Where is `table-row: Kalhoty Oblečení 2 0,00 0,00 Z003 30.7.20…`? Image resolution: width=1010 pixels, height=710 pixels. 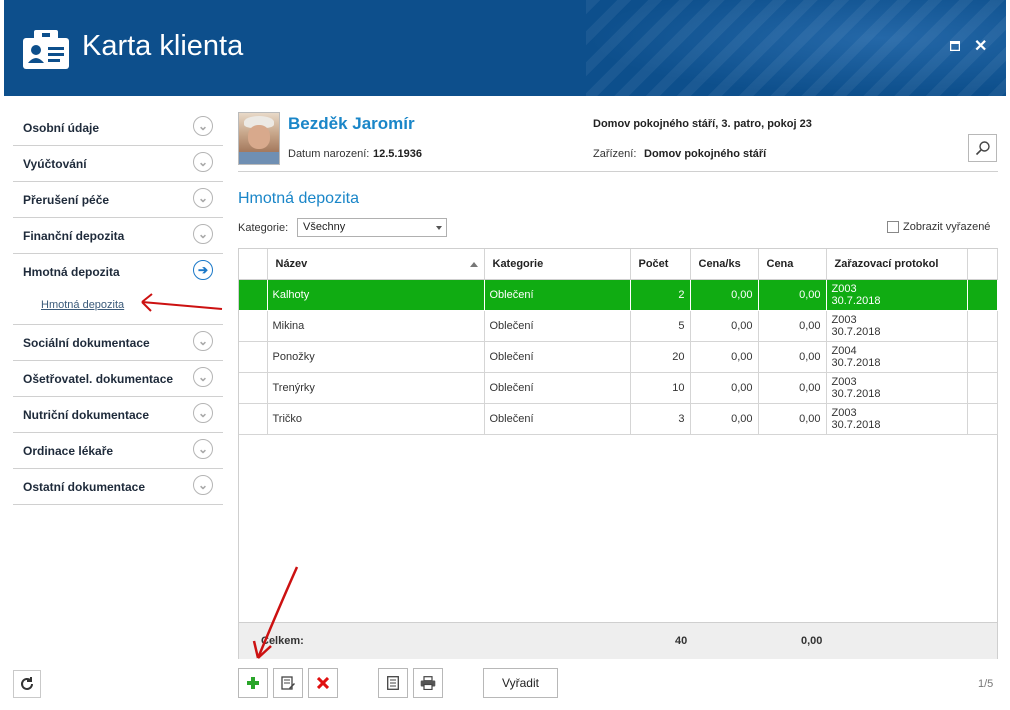 table-row: Kalhoty Oblečení 2 0,00 0,00 Z003 30.7.20… is located at coordinates (618, 295).